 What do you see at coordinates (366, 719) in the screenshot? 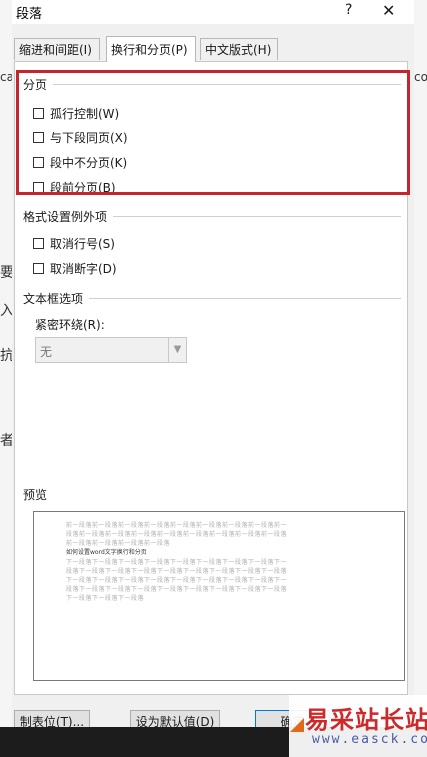
I see `watermark-text: 易采站长站` at bounding box center [366, 719].